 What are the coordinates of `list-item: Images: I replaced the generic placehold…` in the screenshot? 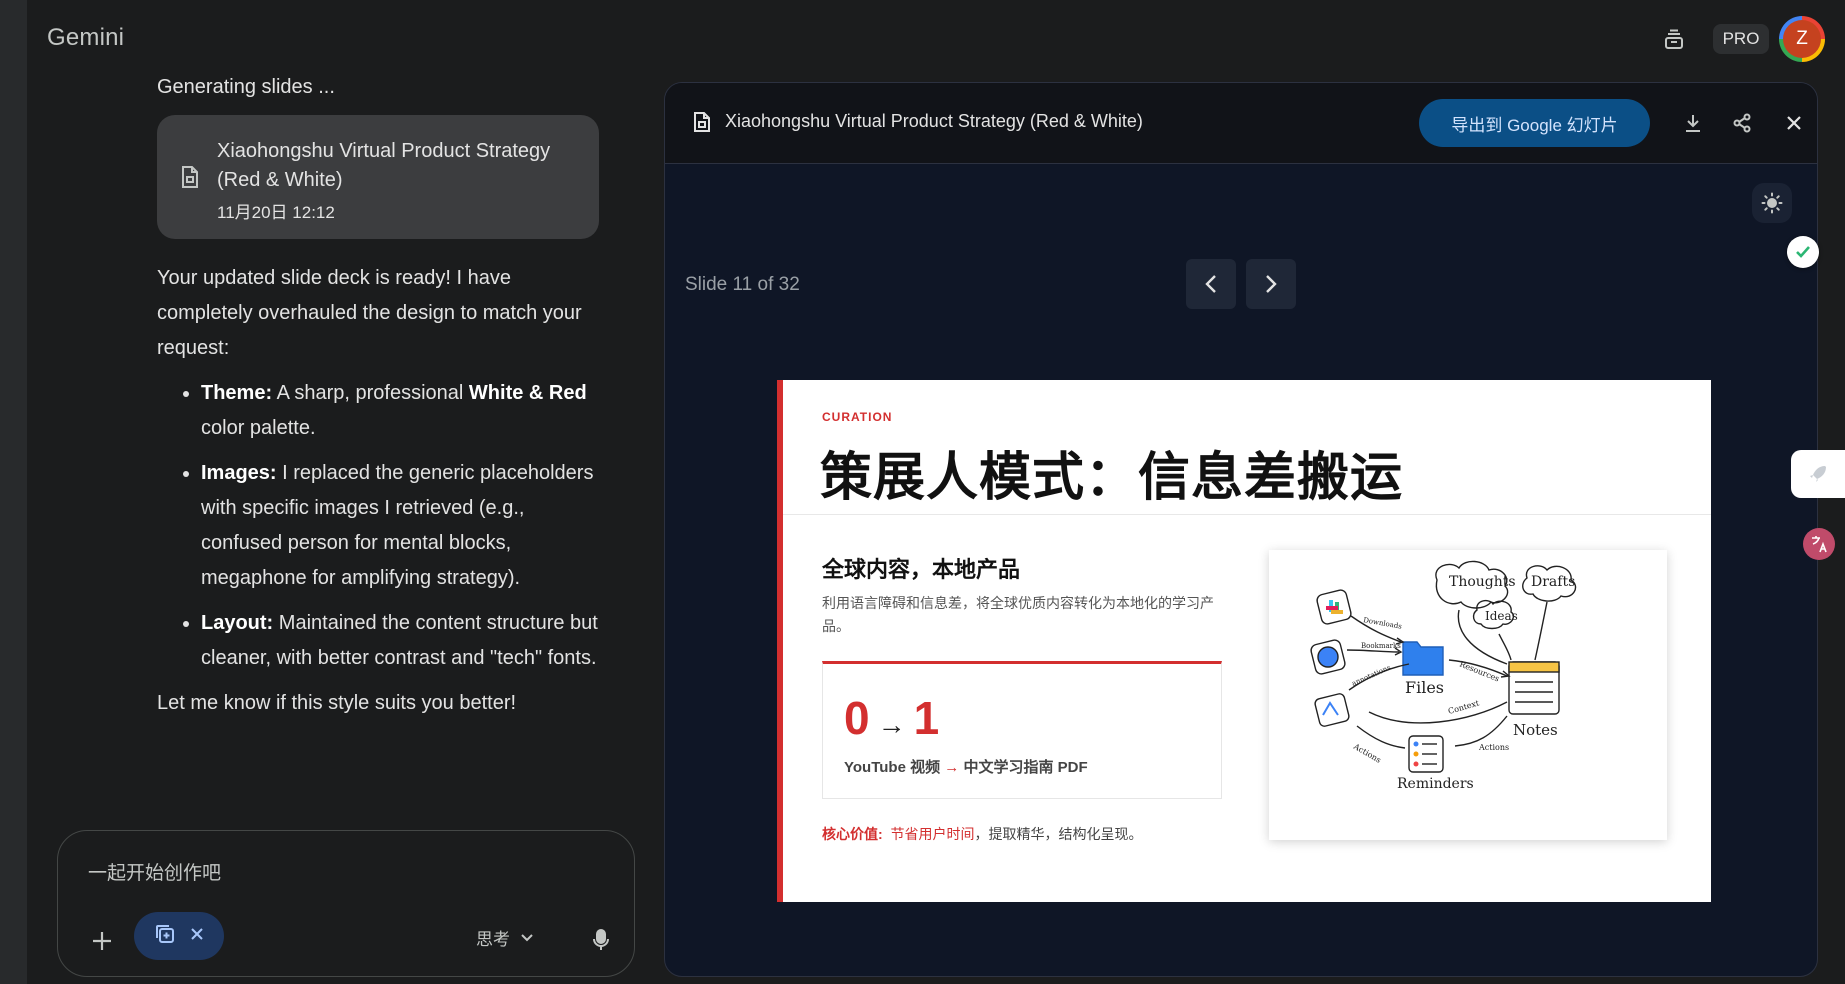 It's located at (401, 526).